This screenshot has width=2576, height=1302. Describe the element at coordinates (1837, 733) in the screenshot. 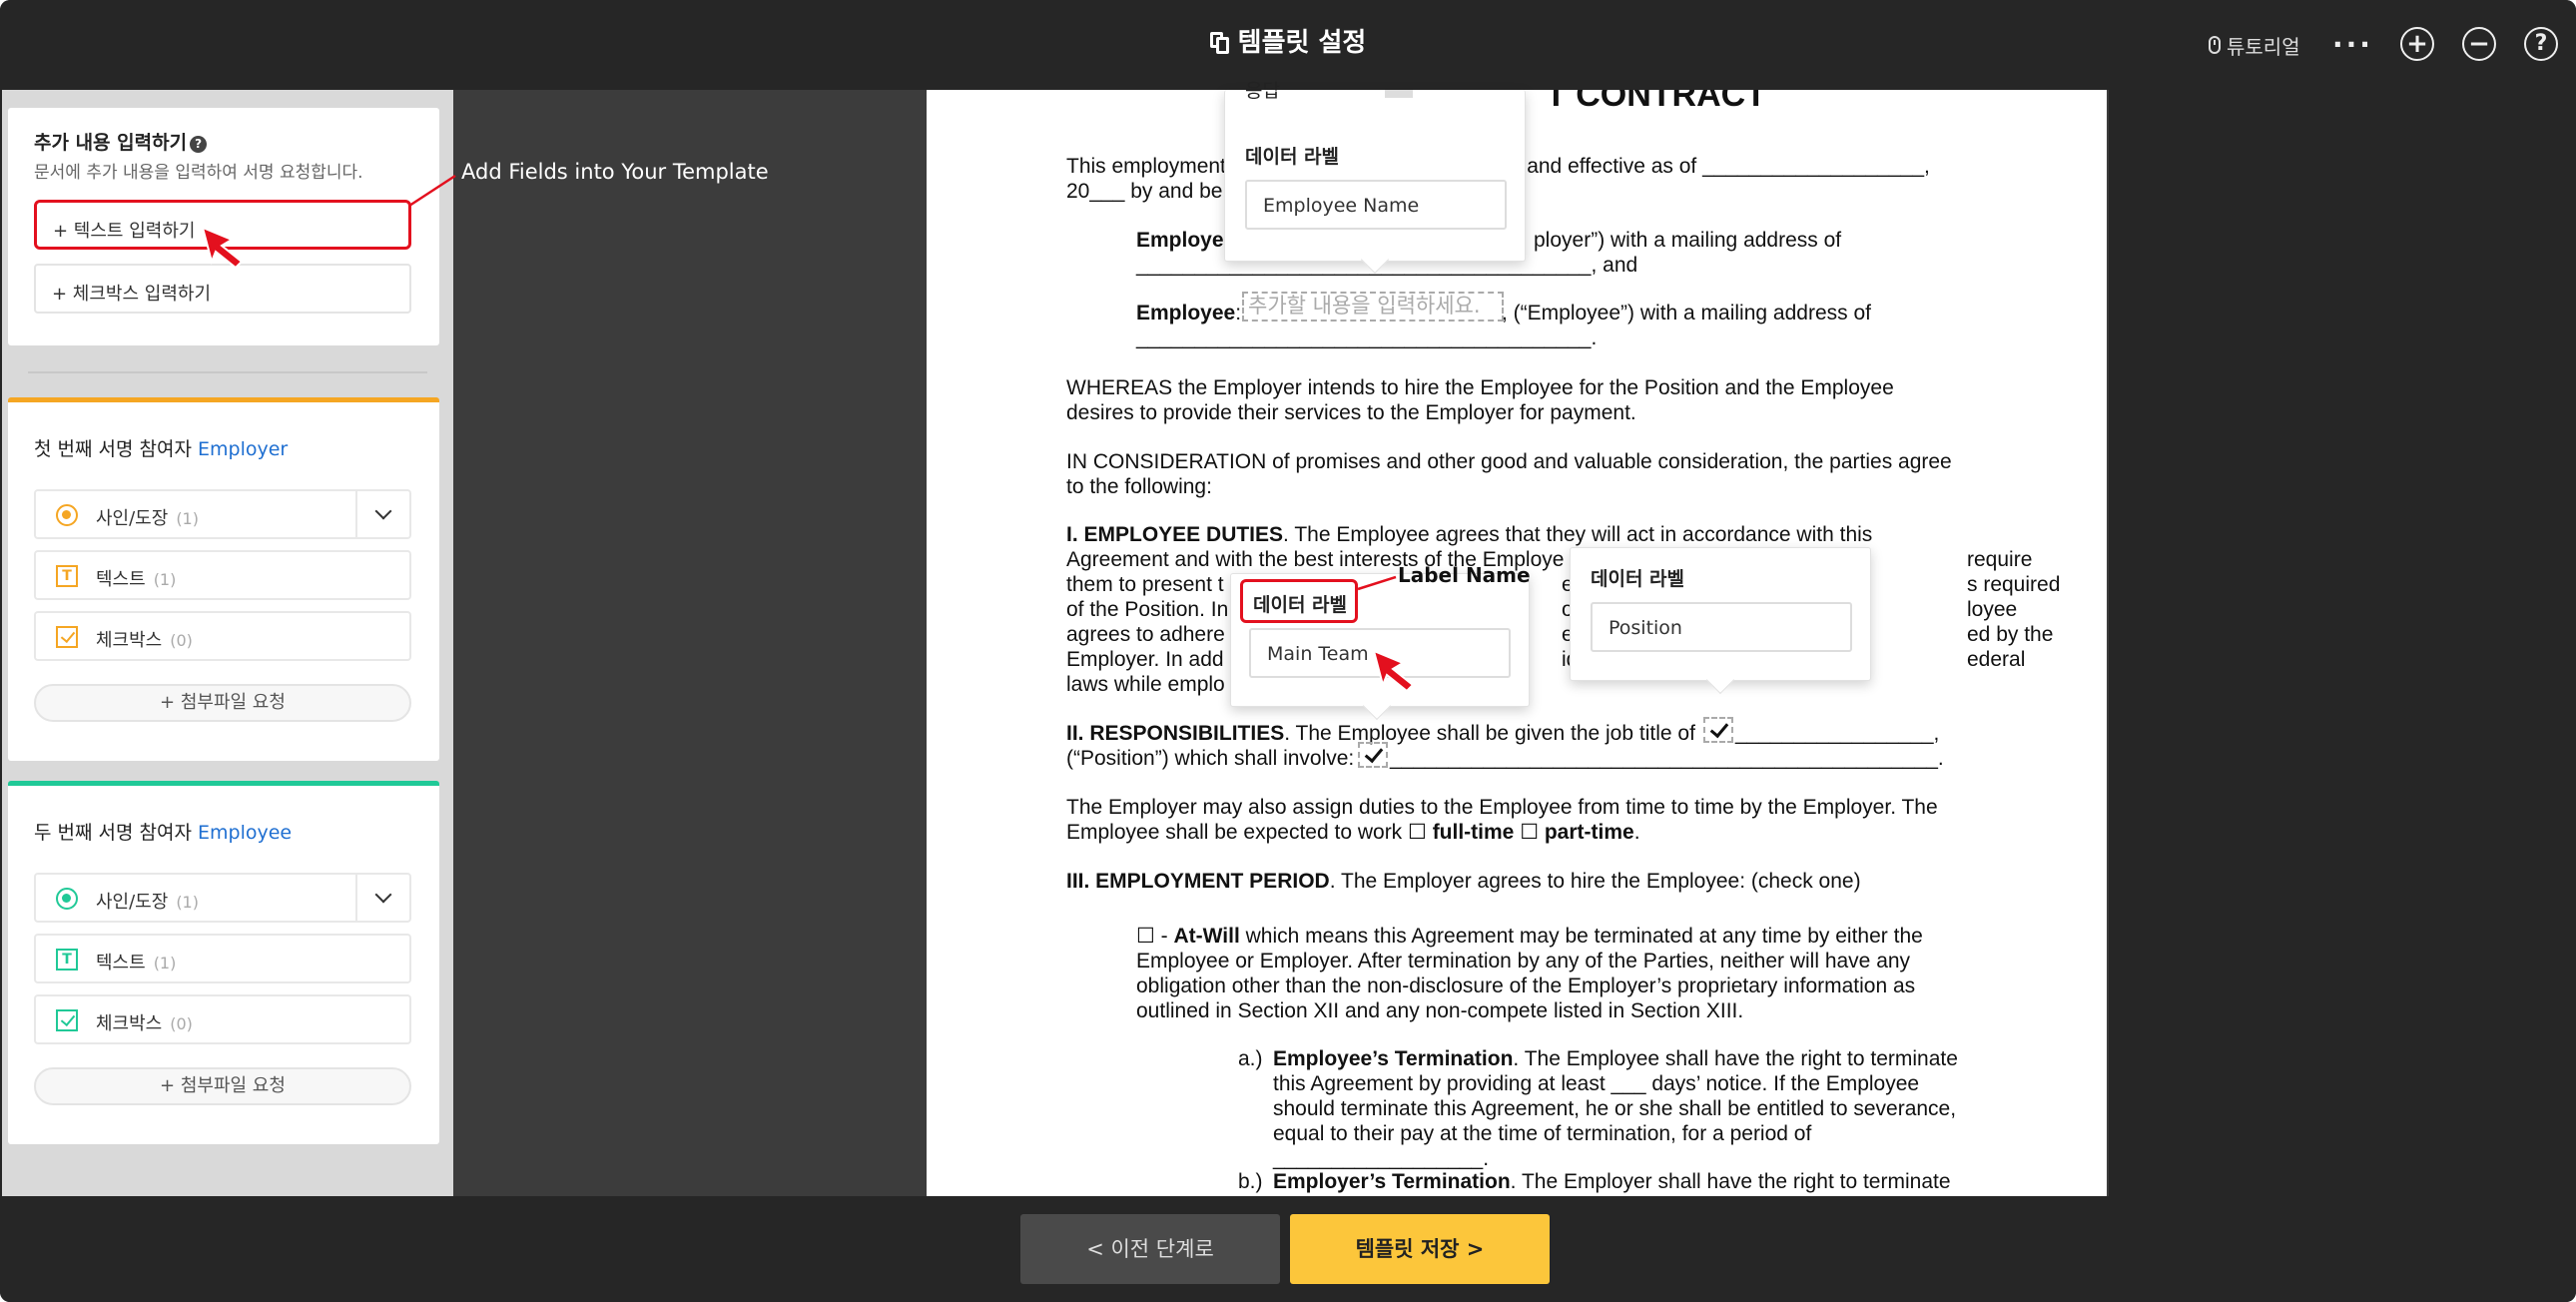

I see `doc-text: _________________,` at that location.